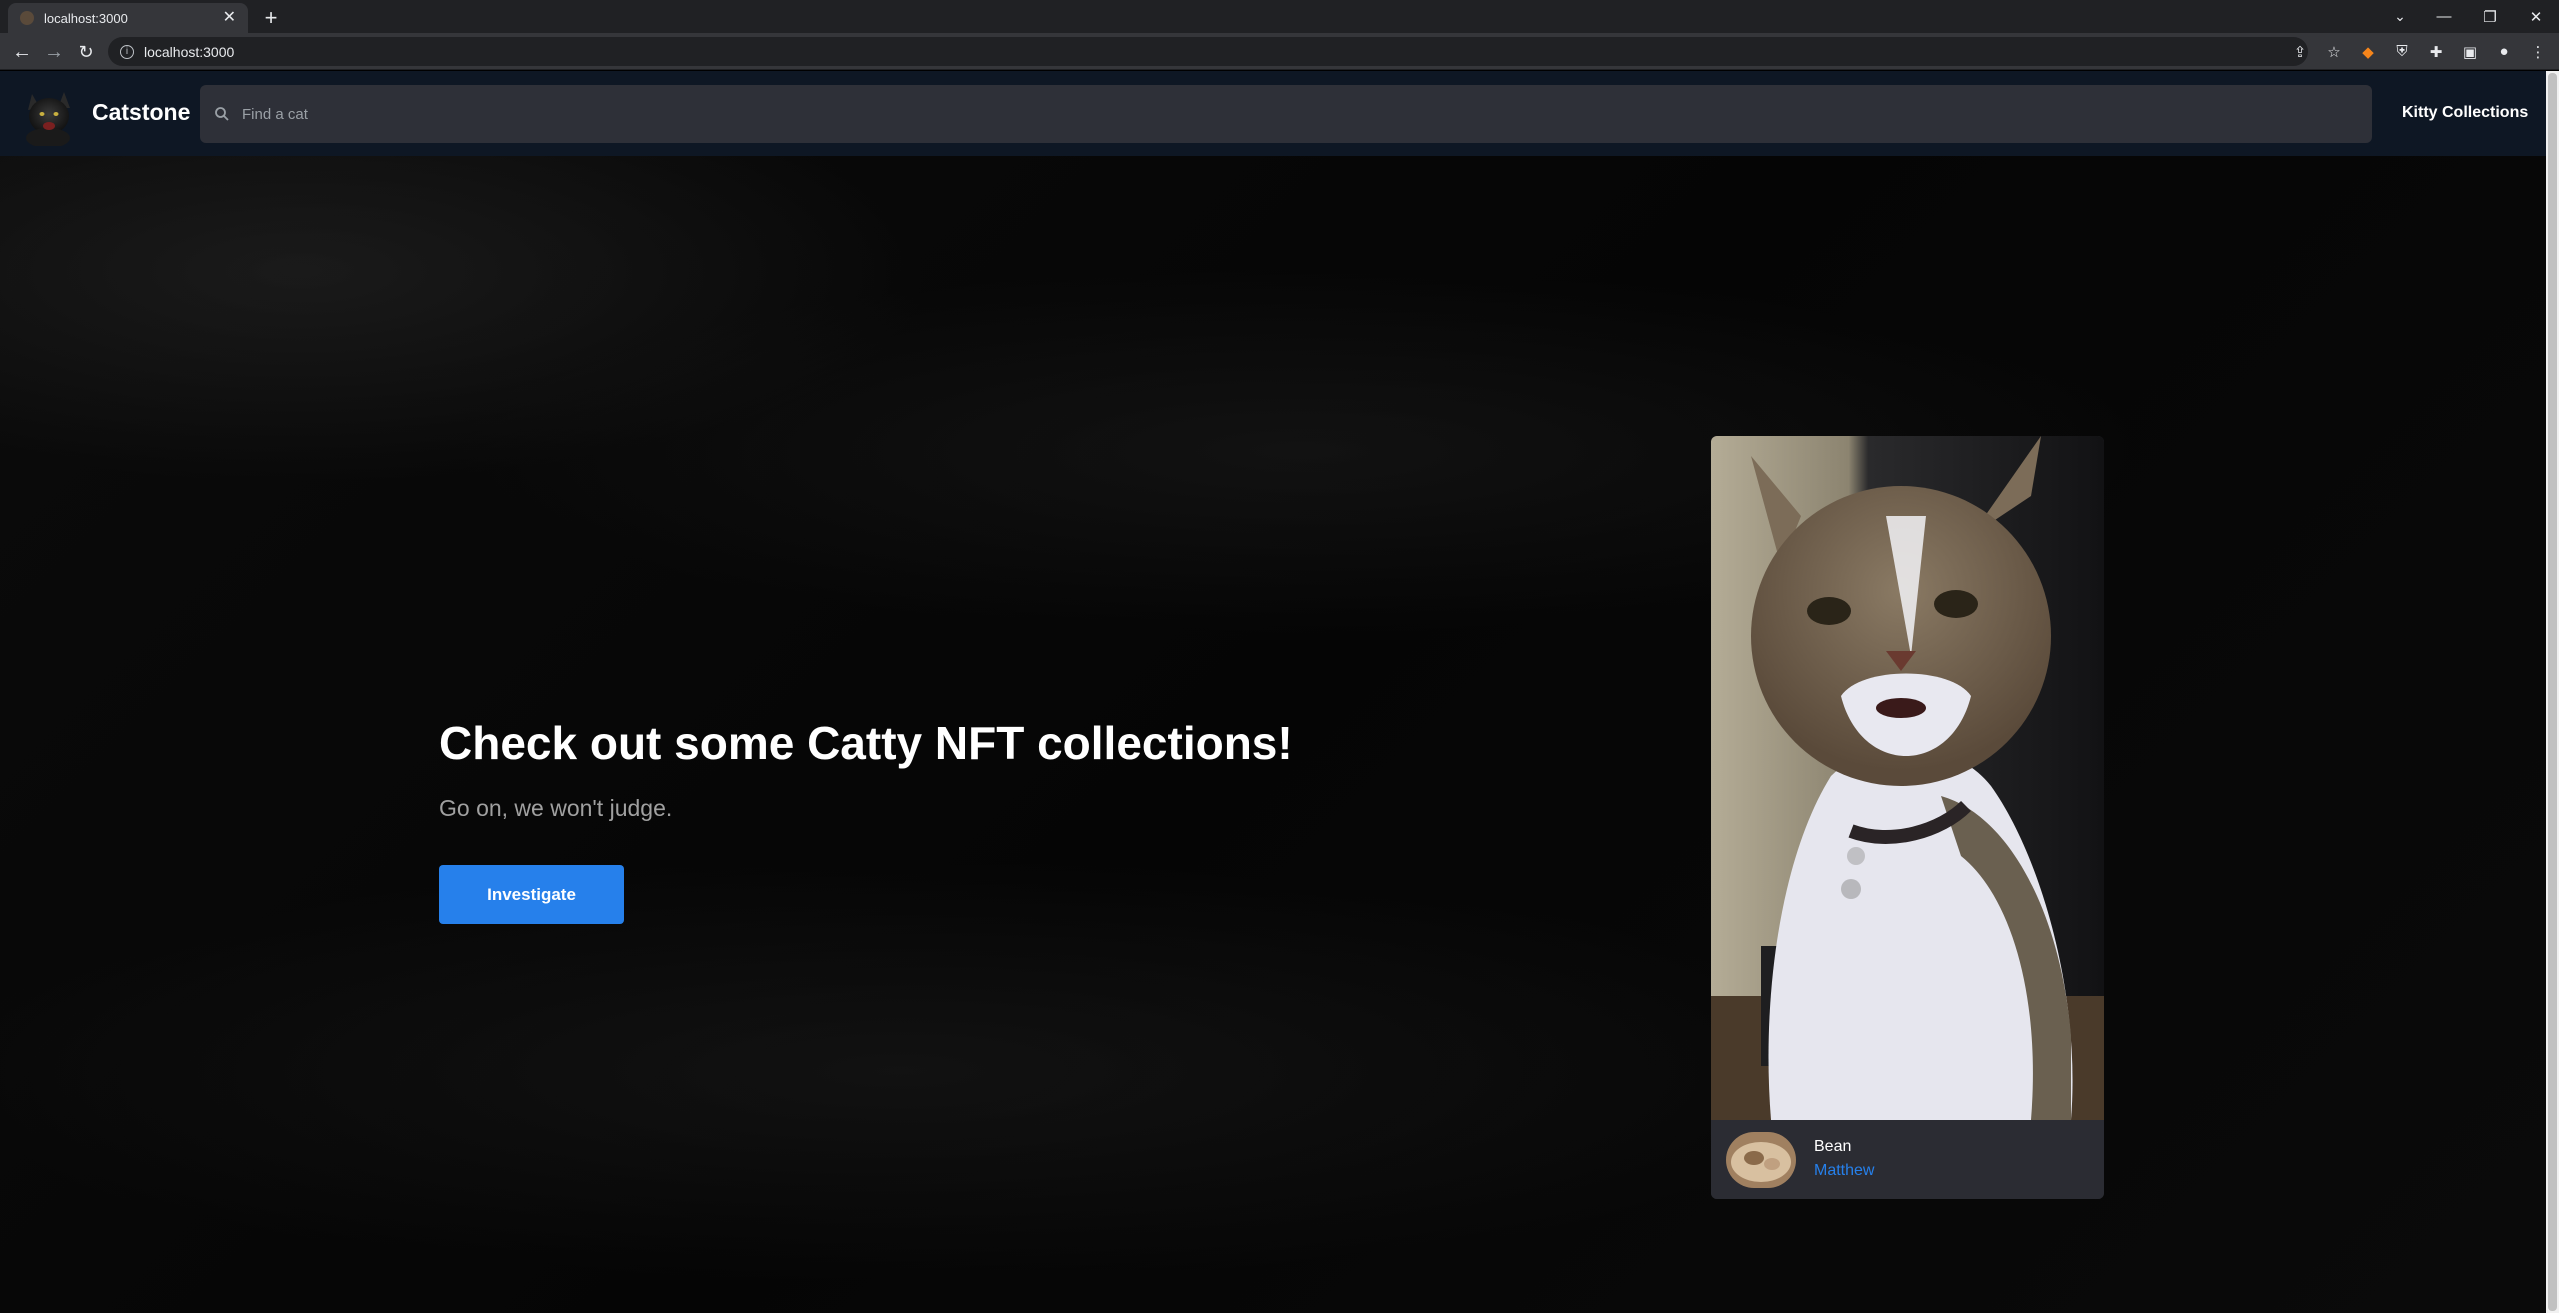  I want to click on page-scrollbar, so click(2552, 692).